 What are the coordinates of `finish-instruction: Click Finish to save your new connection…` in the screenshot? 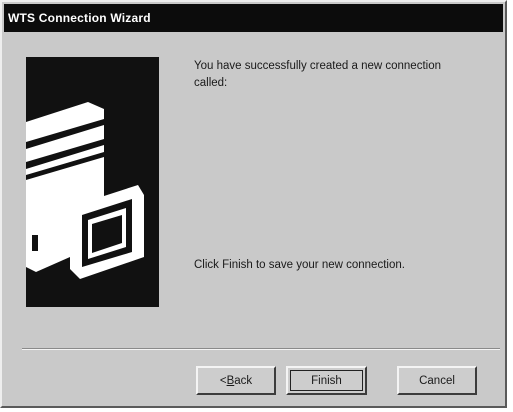 It's located at (299, 265).